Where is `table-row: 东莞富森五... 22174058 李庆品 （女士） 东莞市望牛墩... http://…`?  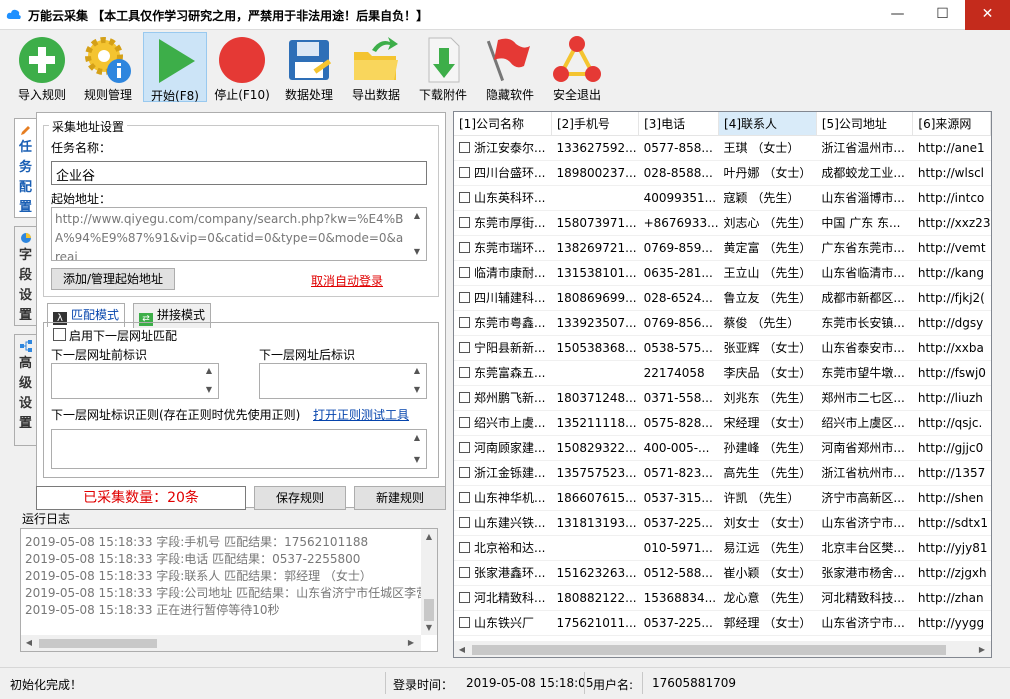
table-row: 东莞富森五... 22174058 李庆品 （女士） 东莞市望牛墩... http://… is located at coordinates (722, 373).